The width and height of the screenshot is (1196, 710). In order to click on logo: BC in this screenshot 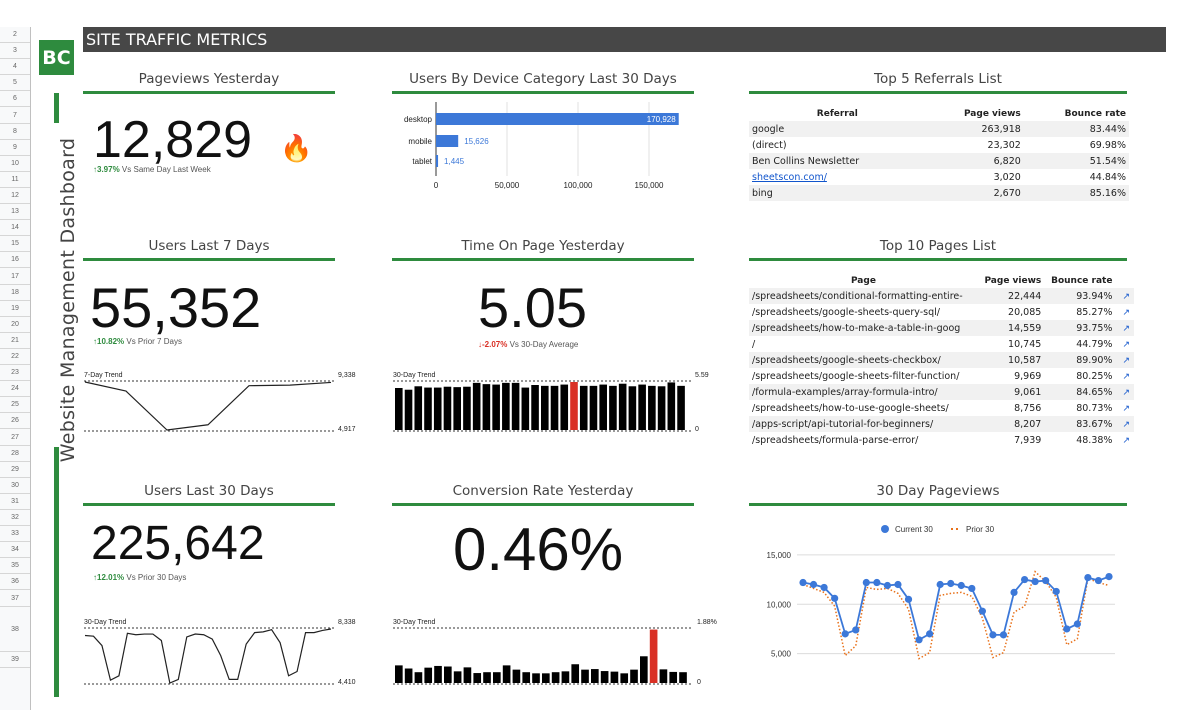, I will do `click(56, 57)`.